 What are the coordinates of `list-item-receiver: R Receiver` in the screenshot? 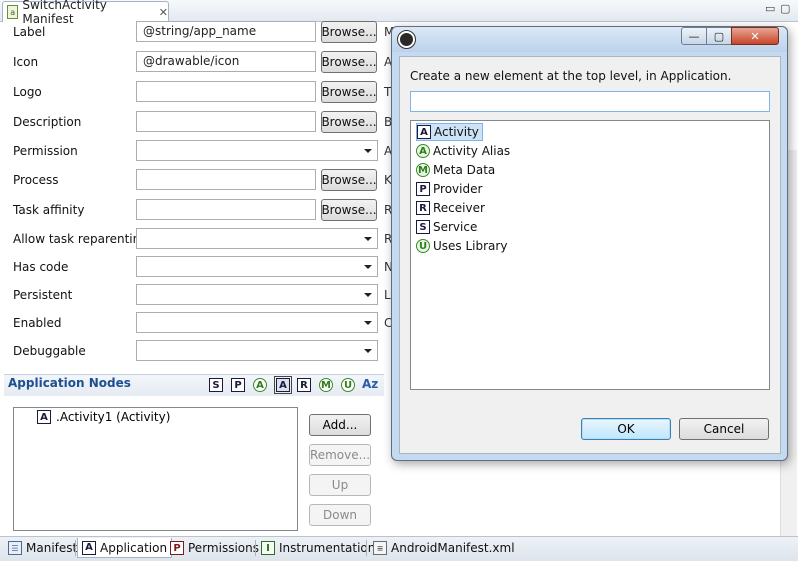 It's located at (450, 208).